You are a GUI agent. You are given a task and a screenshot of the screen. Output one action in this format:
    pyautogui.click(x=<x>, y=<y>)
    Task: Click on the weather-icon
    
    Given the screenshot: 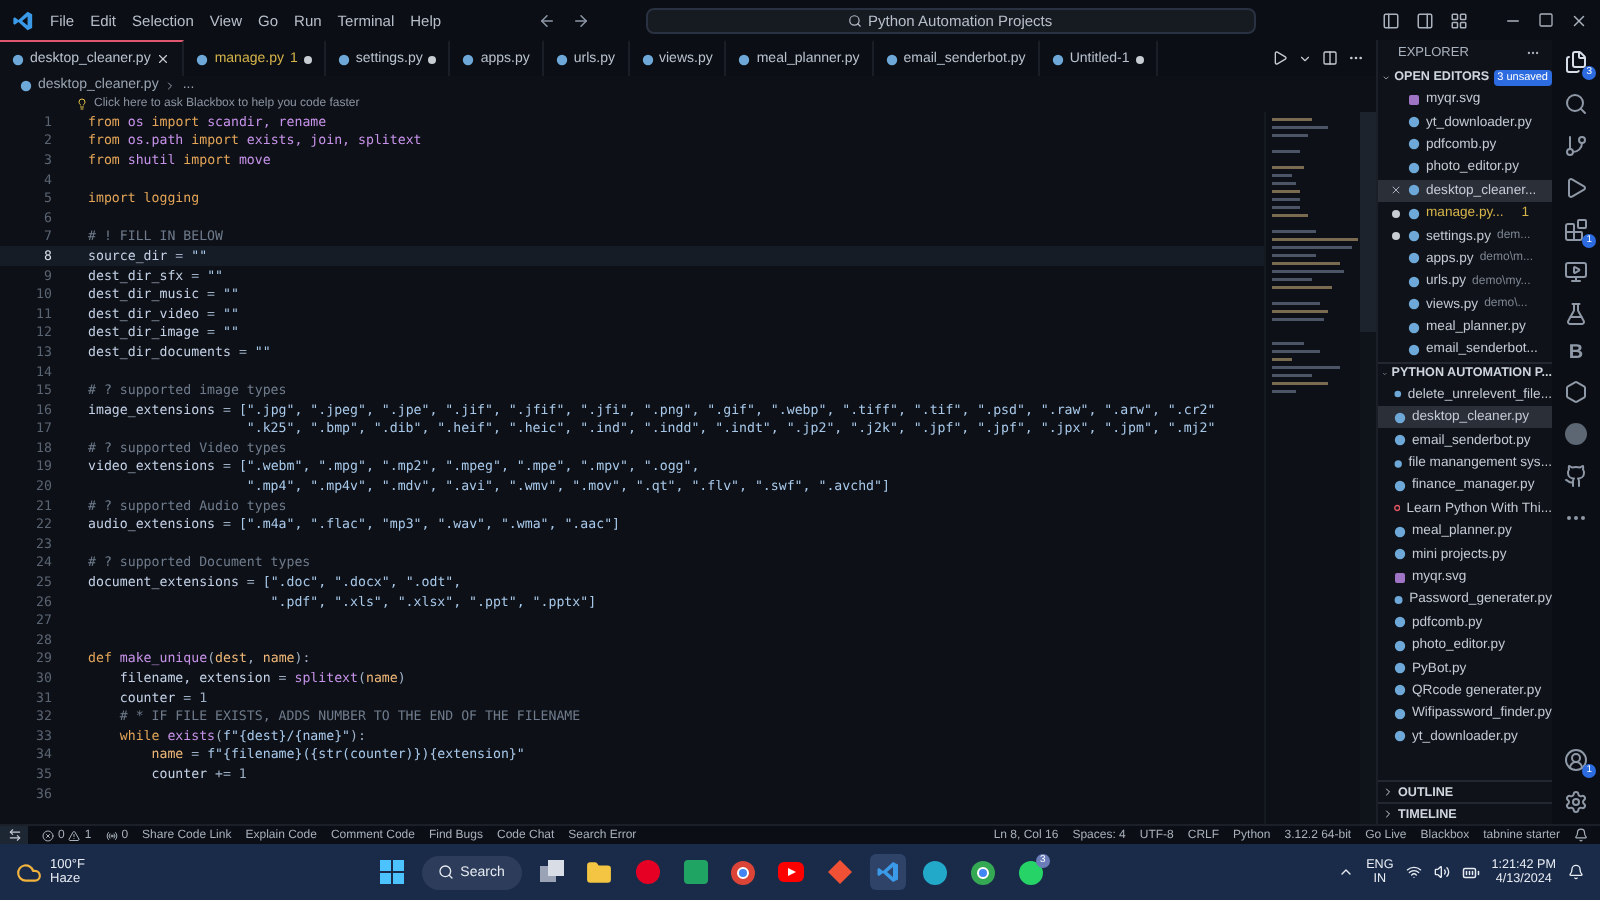 What is the action you would take?
    pyautogui.click(x=29, y=872)
    